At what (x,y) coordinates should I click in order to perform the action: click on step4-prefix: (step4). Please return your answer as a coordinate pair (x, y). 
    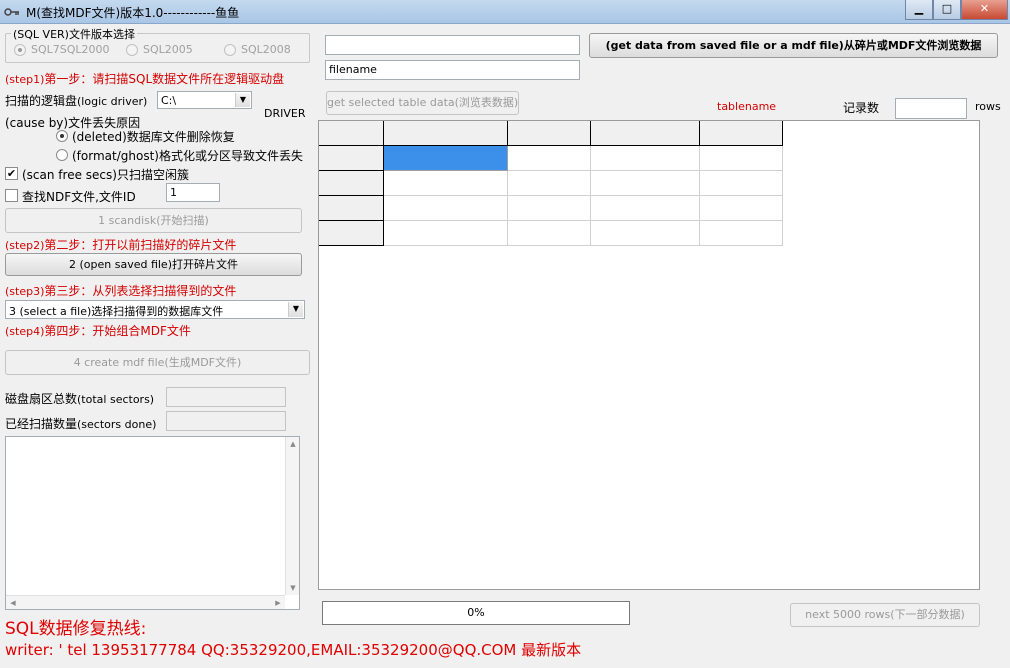
    Looking at the image, I should click on (25, 331).